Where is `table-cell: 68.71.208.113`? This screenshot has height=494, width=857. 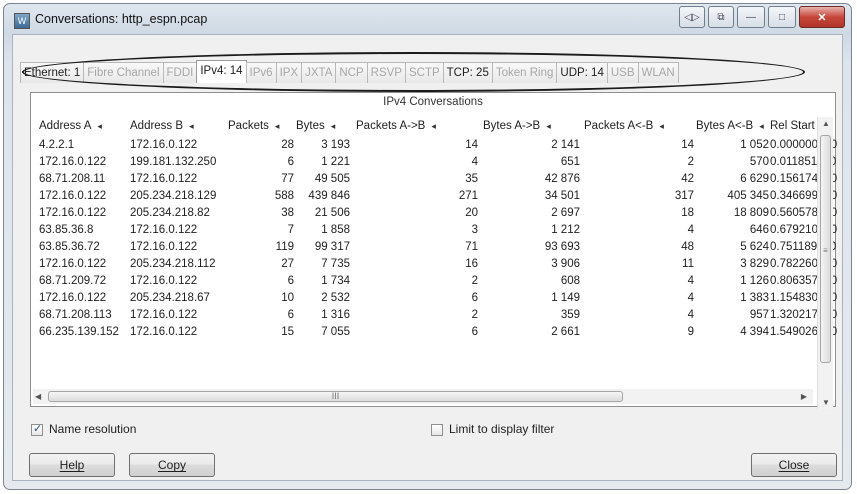
table-cell: 68.71.208.113 is located at coordinates (75, 315).